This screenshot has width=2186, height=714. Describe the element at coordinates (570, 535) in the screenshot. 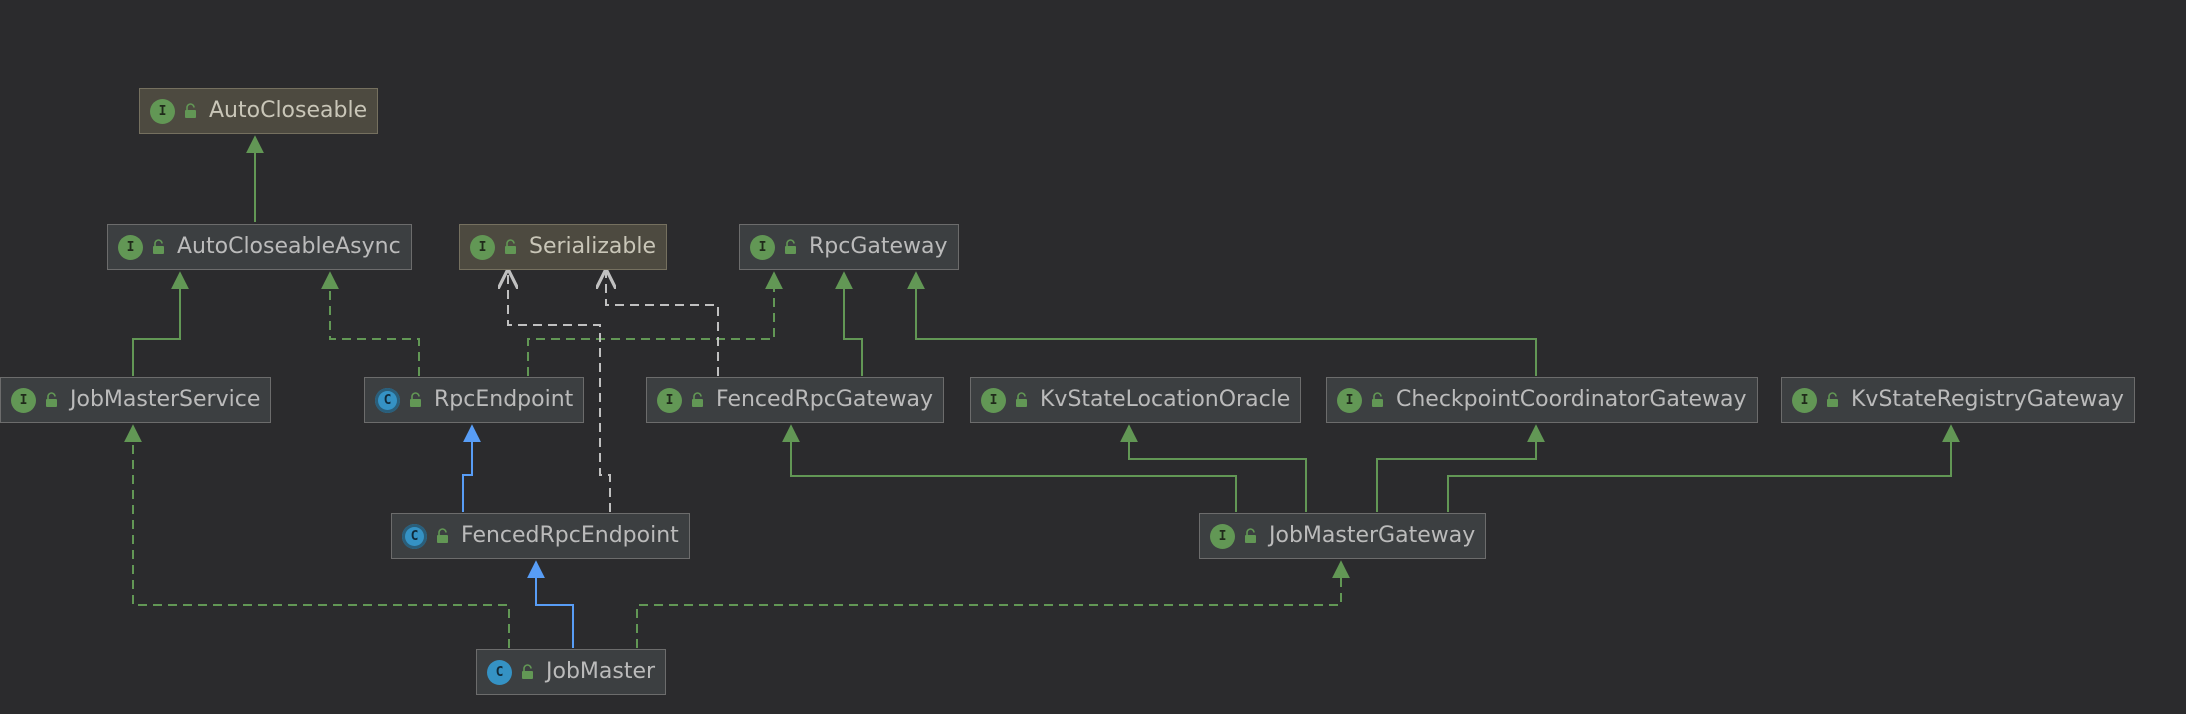

I see `node-label: FencedRpcEndpoint` at that location.